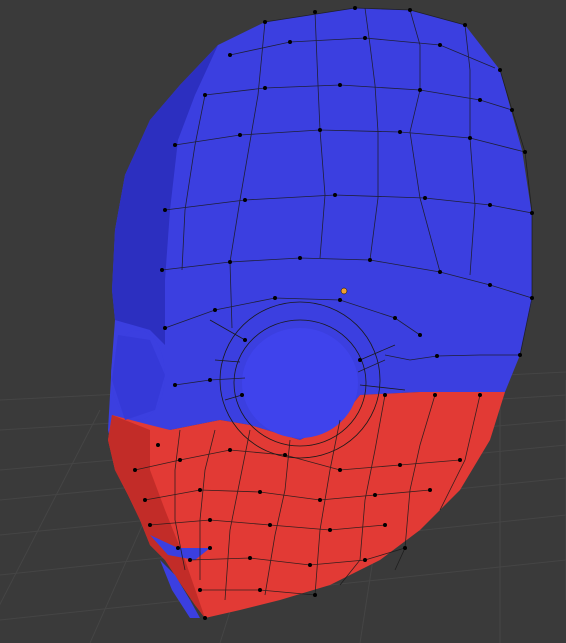  What do you see at coordinates (344, 291) in the screenshot?
I see `object-origin-dot` at bounding box center [344, 291].